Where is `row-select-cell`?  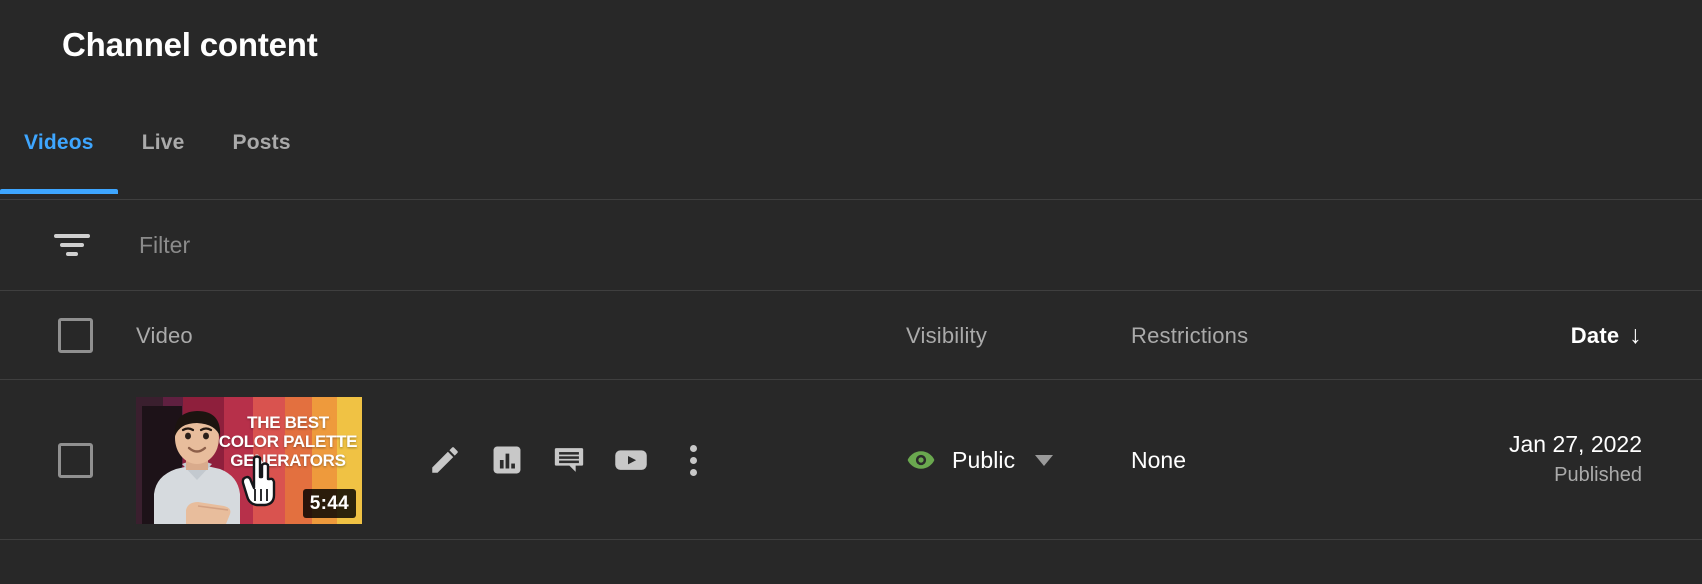 row-select-cell is located at coordinates (68, 460).